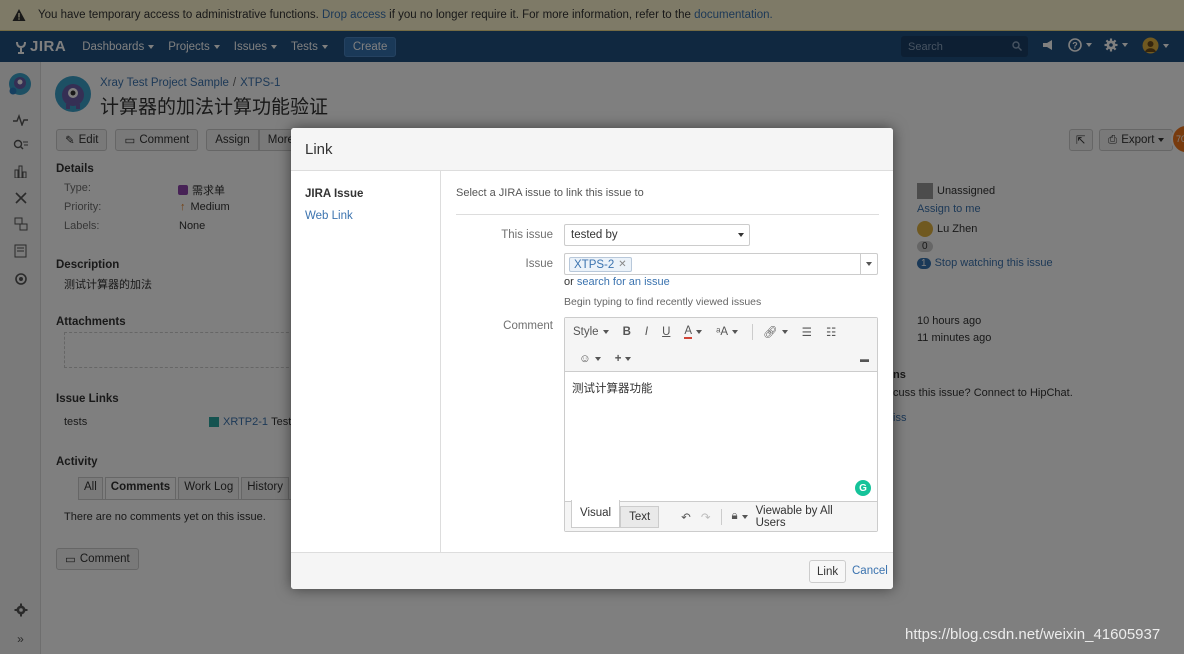 This screenshot has width=1184, height=654. I want to click on text-color-button: A, so click(693, 332).